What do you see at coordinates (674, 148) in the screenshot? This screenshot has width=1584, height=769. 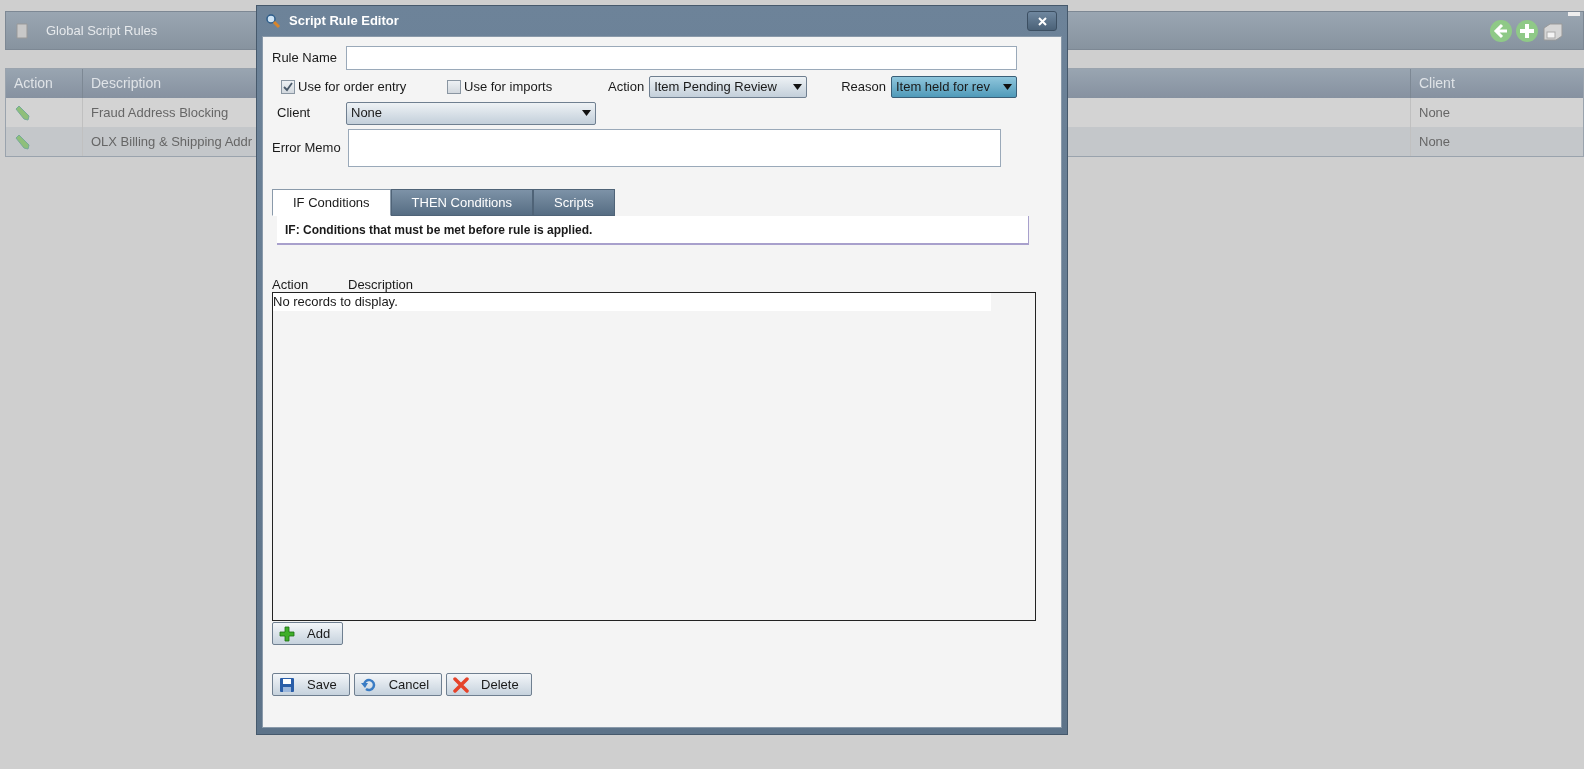 I see `error-memo-field` at bounding box center [674, 148].